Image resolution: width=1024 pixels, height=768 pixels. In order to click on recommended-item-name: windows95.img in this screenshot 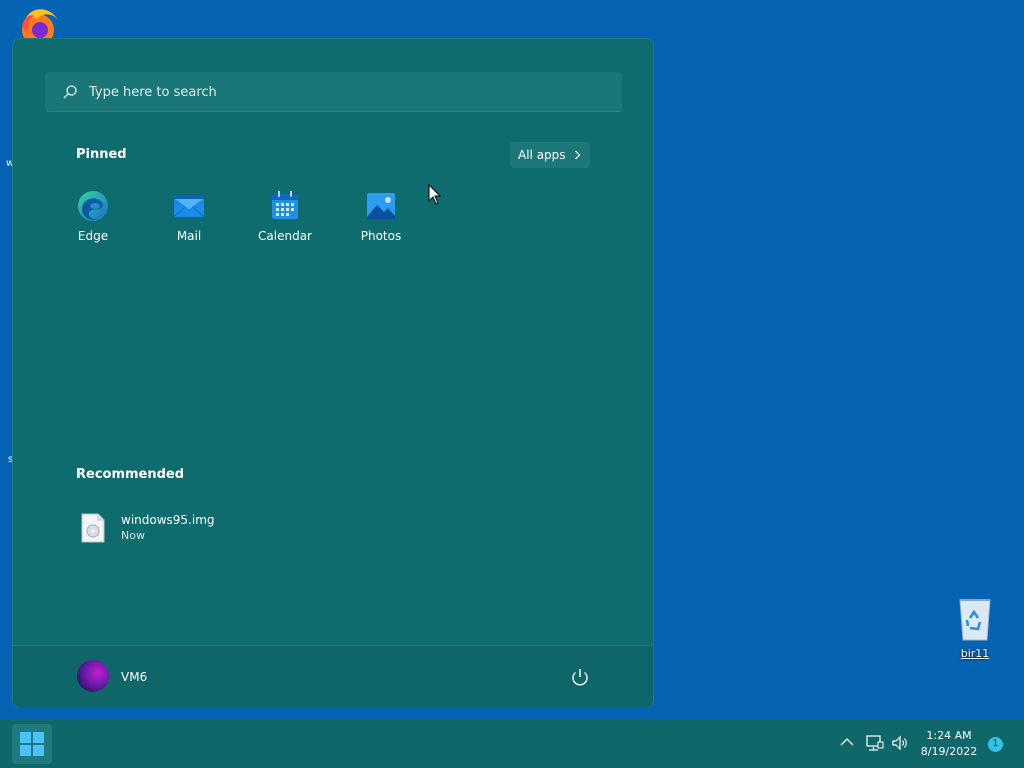, I will do `click(168, 520)`.